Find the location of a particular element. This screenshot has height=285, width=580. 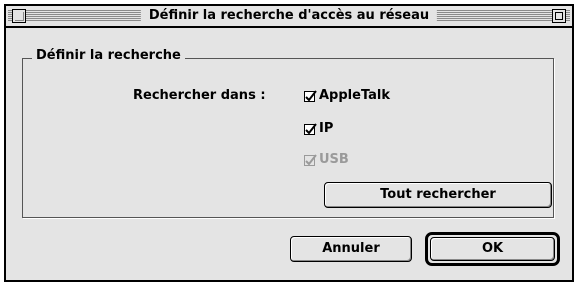

ip-checkbox: IP is located at coordinates (318, 129).